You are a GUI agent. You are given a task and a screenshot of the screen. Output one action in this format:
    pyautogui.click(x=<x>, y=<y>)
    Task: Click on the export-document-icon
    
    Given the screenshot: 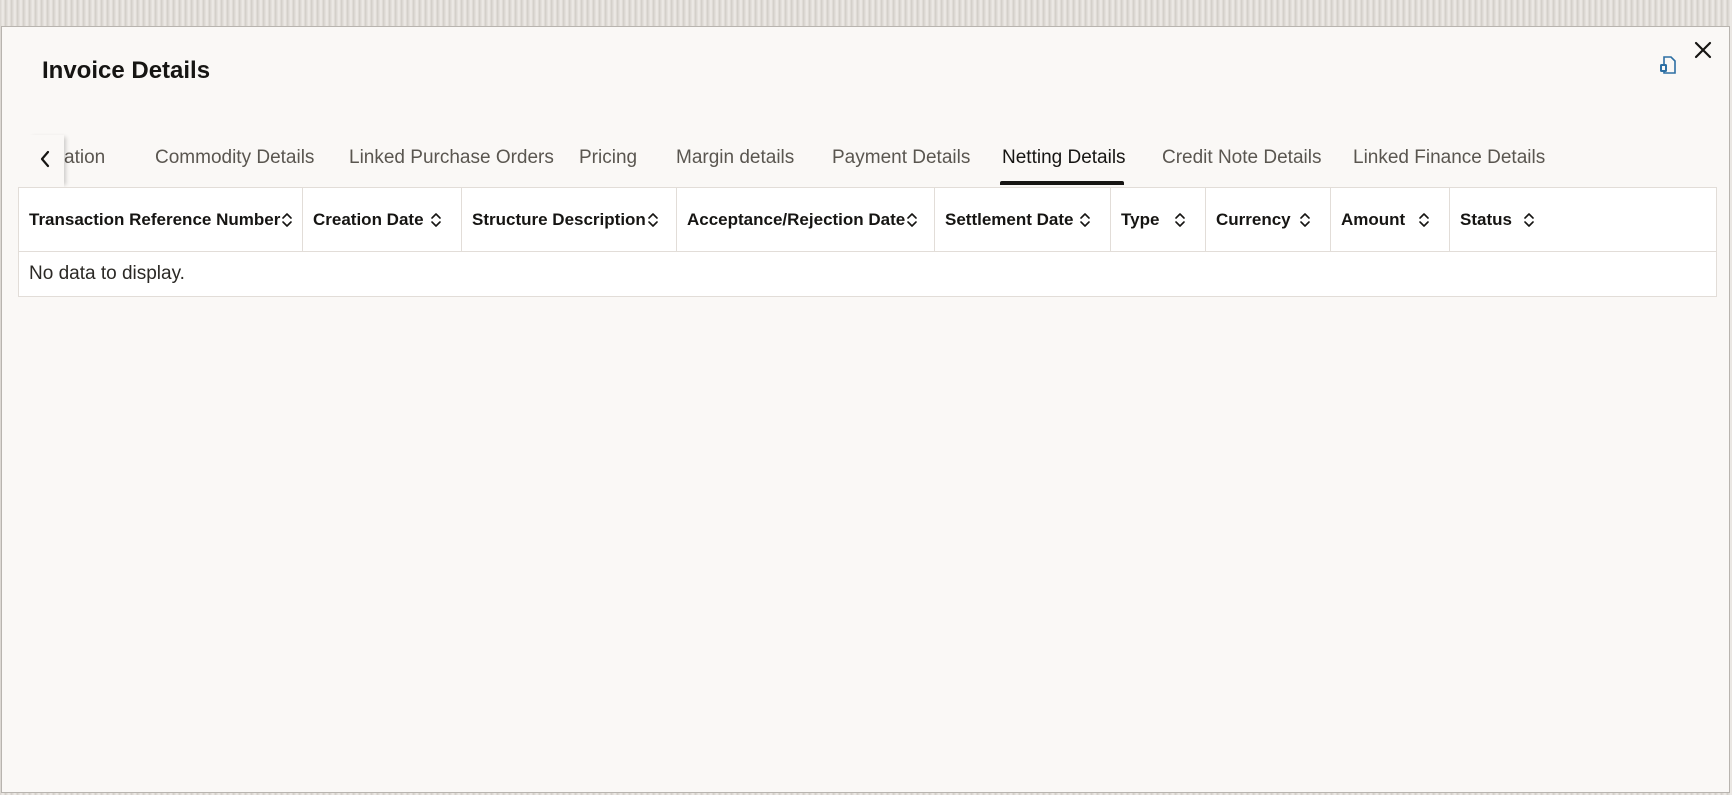 What is the action you would take?
    pyautogui.click(x=1668, y=65)
    